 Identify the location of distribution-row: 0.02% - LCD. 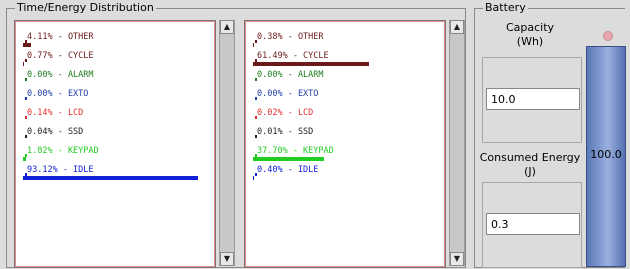
(283, 113).